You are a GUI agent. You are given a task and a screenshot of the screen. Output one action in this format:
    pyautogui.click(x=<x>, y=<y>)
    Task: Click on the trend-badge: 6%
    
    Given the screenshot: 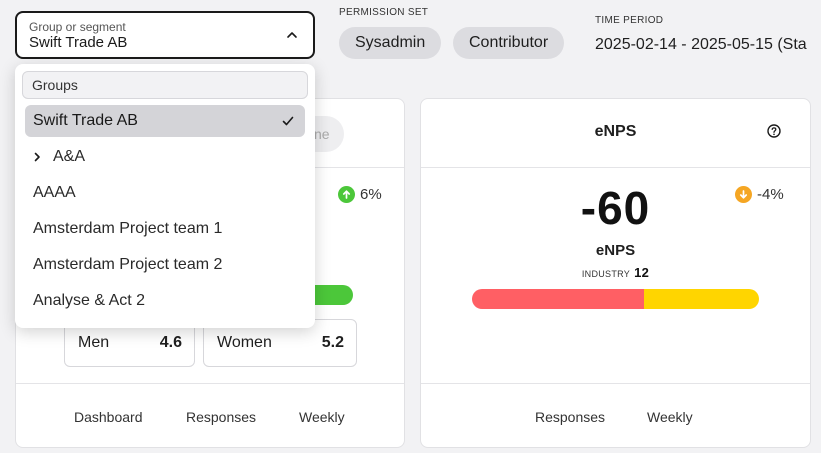 What is the action you would take?
    pyautogui.click(x=360, y=194)
    